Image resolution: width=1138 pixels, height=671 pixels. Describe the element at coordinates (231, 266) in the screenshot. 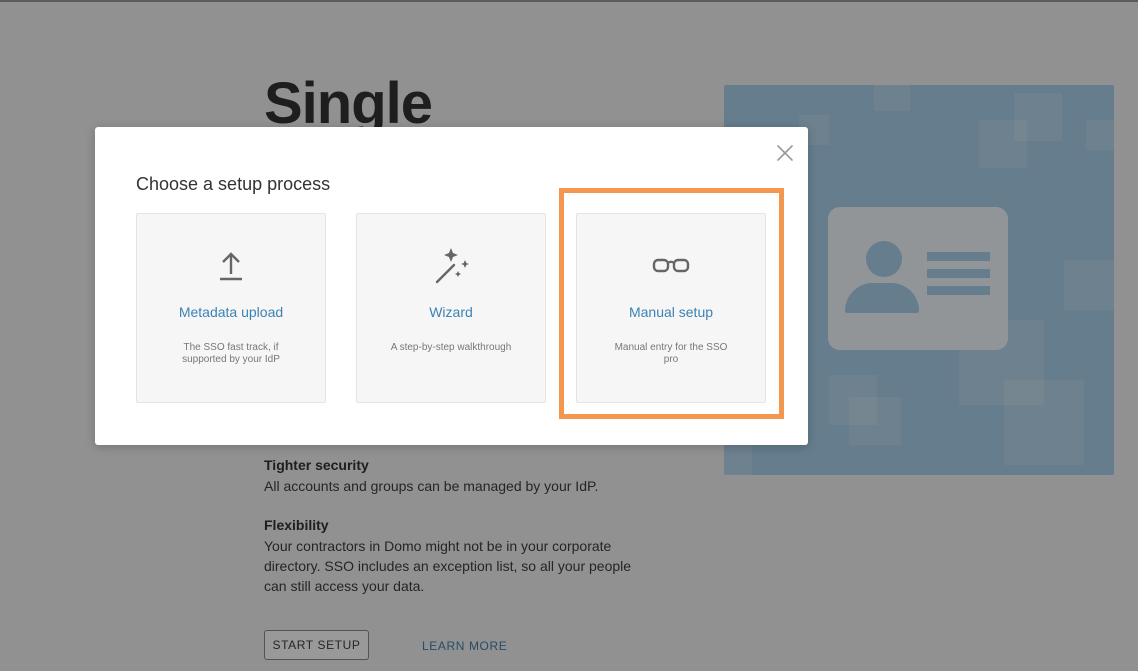

I see `upload-icon` at that location.